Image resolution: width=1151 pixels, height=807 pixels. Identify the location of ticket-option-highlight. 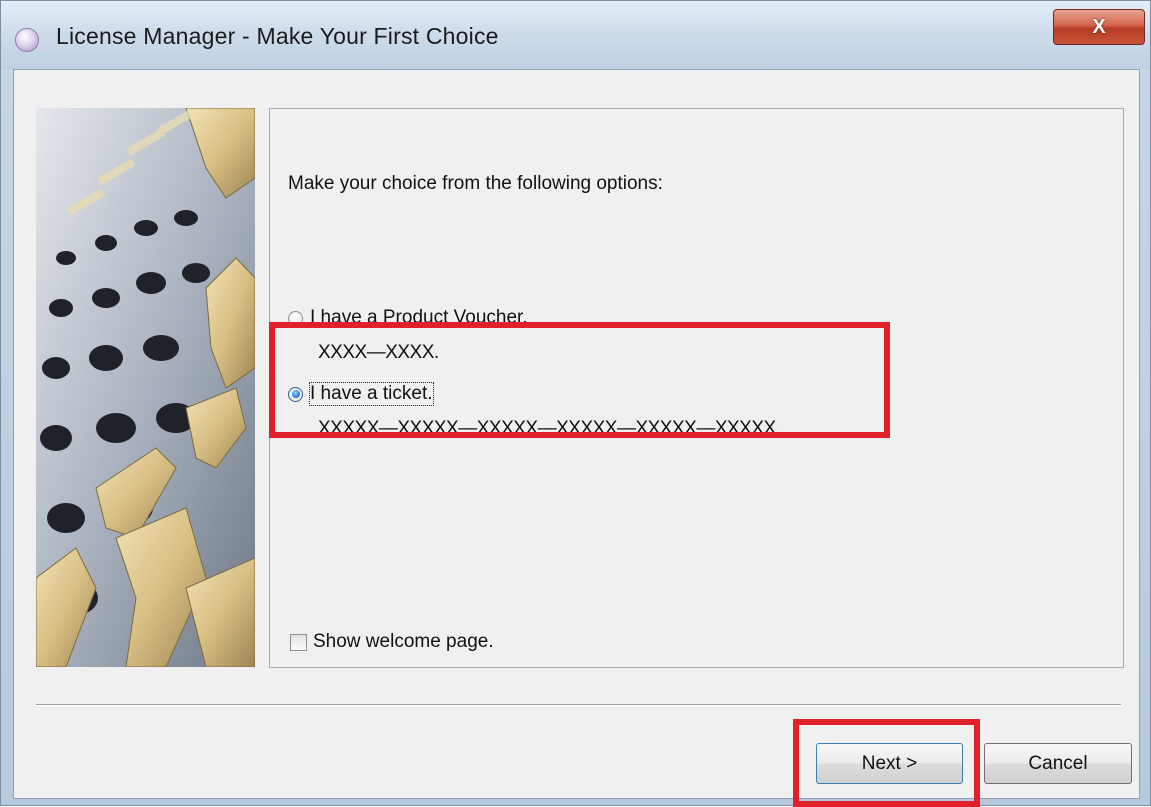
(579, 380).